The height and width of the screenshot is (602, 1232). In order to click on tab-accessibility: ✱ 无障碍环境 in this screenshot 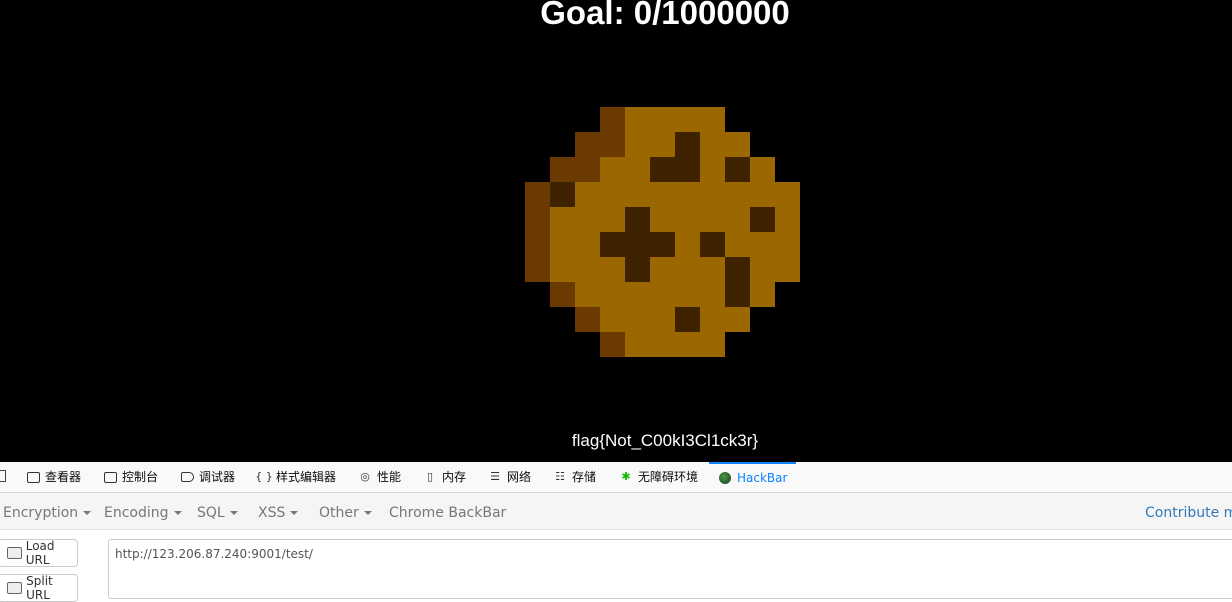, I will do `click(658, 477)`.